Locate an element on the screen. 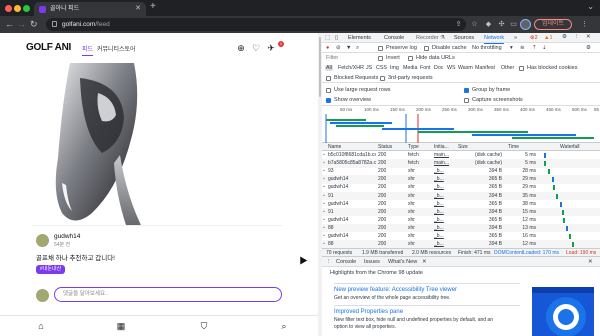  col-status: Status is located at coordinates (385, 147).